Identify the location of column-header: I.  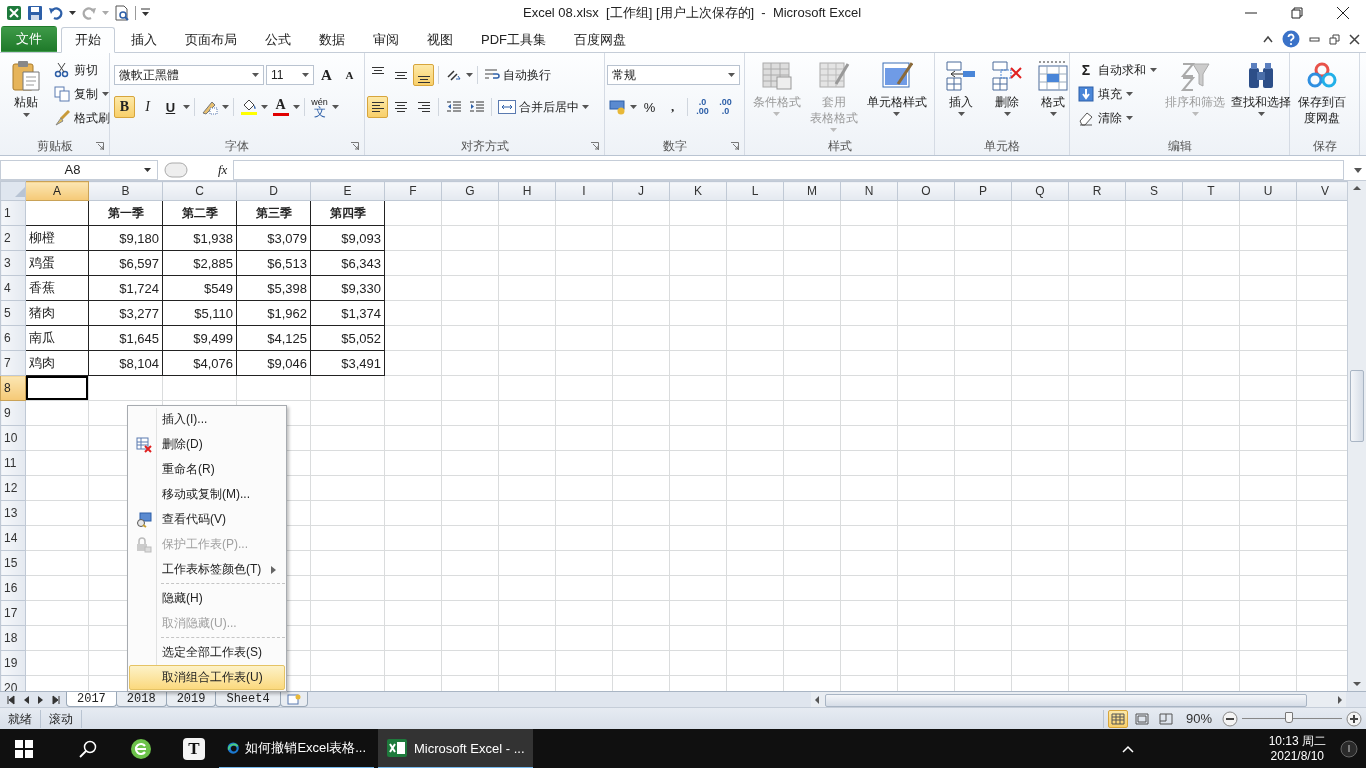
(584, 191).